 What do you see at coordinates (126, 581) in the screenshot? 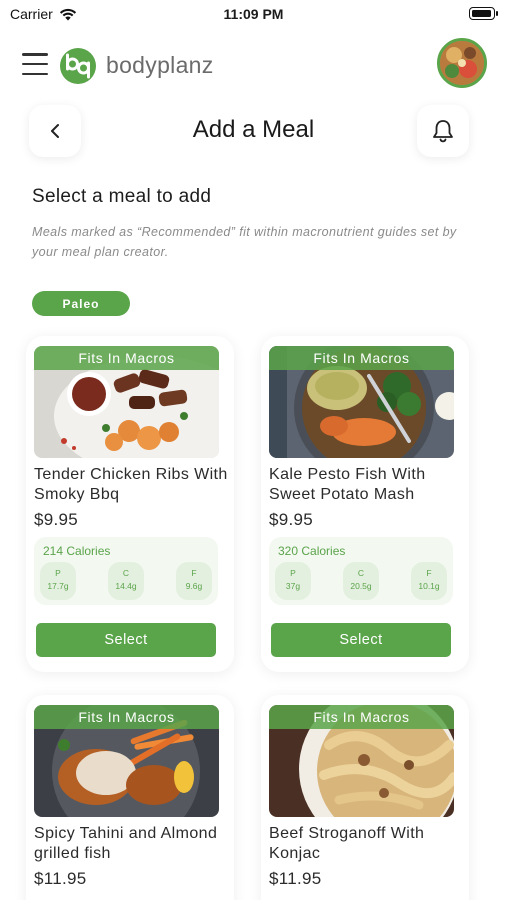
I see `carbs-pill: C 14.4g` at bounding box center [126, 581].